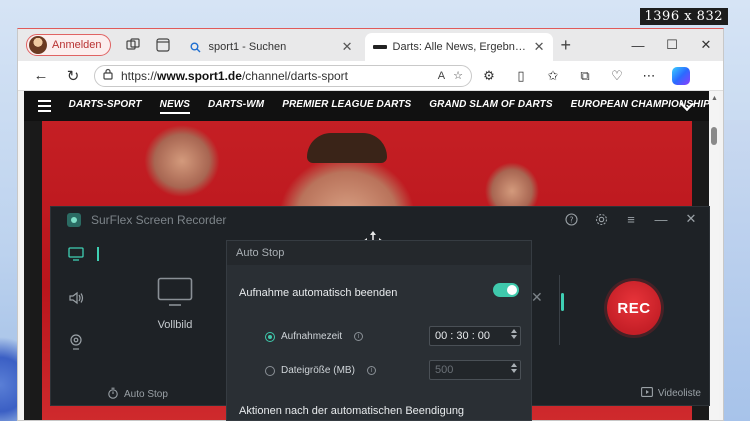 The height and width of the screenshot is (421, 750). What do you see at coordinates (247, 47) in the screenshot?
I see `tab-title: sport1 - Suchen` at bounding box center [247, 47].